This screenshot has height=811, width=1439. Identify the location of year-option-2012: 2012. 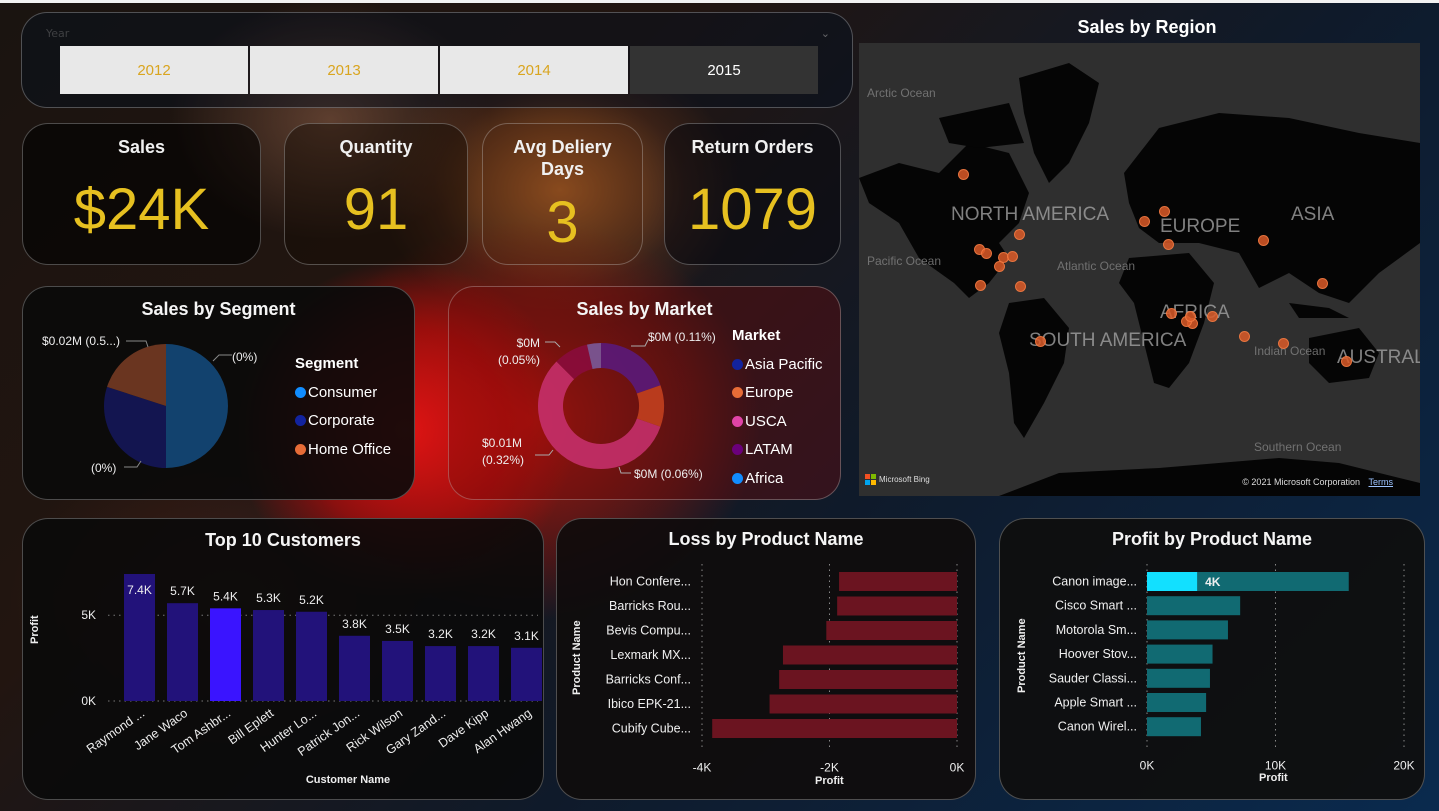
(154, 70).